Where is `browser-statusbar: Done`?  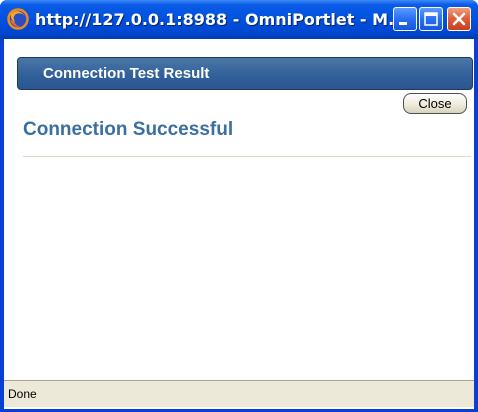 browser-statusbar: Done is located at coordinates (239, 393).